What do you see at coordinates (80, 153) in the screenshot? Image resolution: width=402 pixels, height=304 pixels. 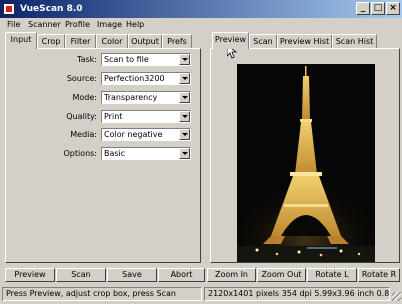 I see `options-label: Options:` at bounding box center [80, 153].